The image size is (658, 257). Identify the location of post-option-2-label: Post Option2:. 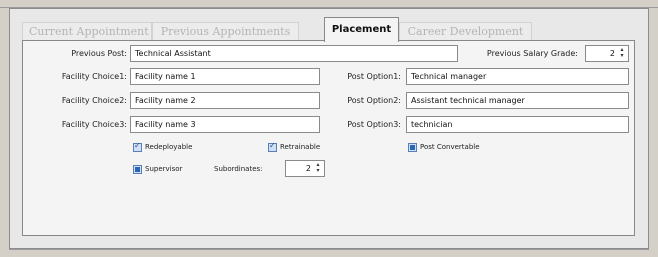
(374, 100).